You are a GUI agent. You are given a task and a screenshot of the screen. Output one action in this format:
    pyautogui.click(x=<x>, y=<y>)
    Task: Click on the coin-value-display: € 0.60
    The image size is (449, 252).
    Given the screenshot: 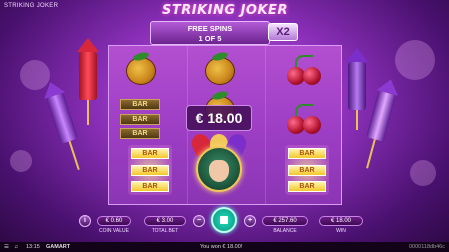 What is the action you would take?
    pyautogui.click(x=114, y=221)
    